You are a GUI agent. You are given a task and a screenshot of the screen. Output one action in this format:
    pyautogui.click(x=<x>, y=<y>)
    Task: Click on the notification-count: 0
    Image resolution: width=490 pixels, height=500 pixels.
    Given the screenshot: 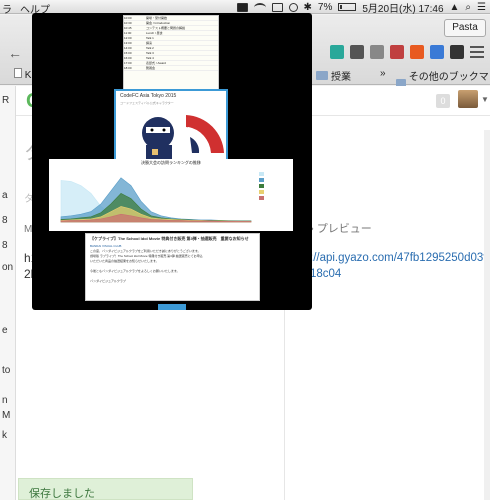 What is the action you would take?
    pyautogui.click(x=443, y=101)
    